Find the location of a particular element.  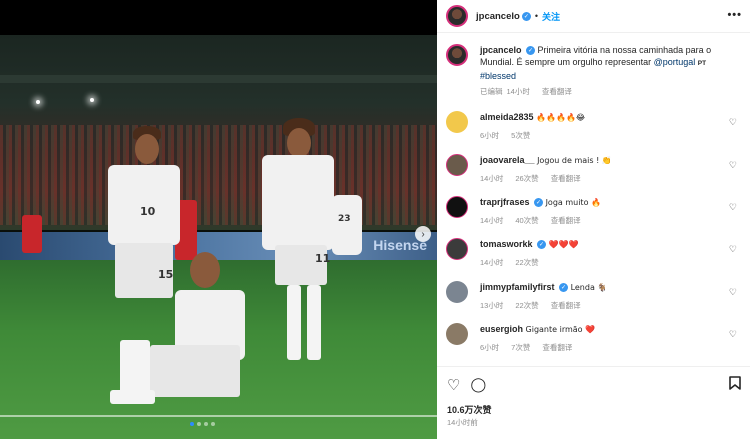

caption-username: jpcancelo is located at coordinates (501, 50).